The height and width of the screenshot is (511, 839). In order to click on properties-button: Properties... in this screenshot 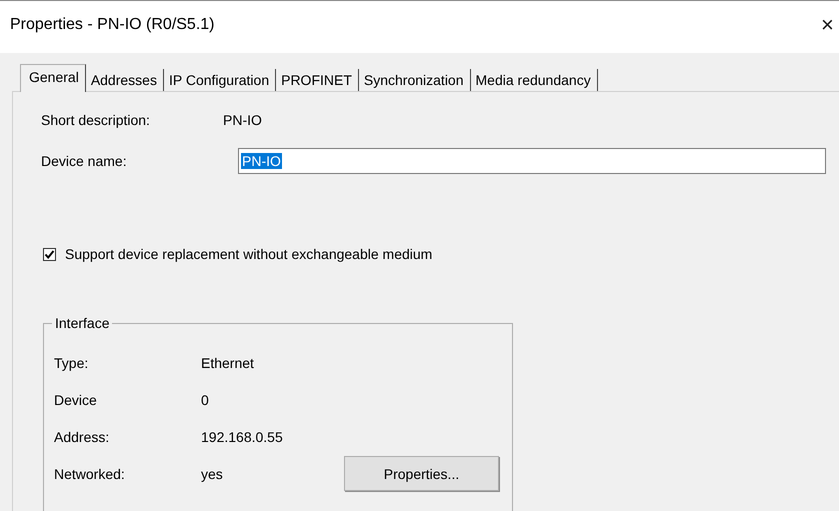, I will do `click(421, 473)`.